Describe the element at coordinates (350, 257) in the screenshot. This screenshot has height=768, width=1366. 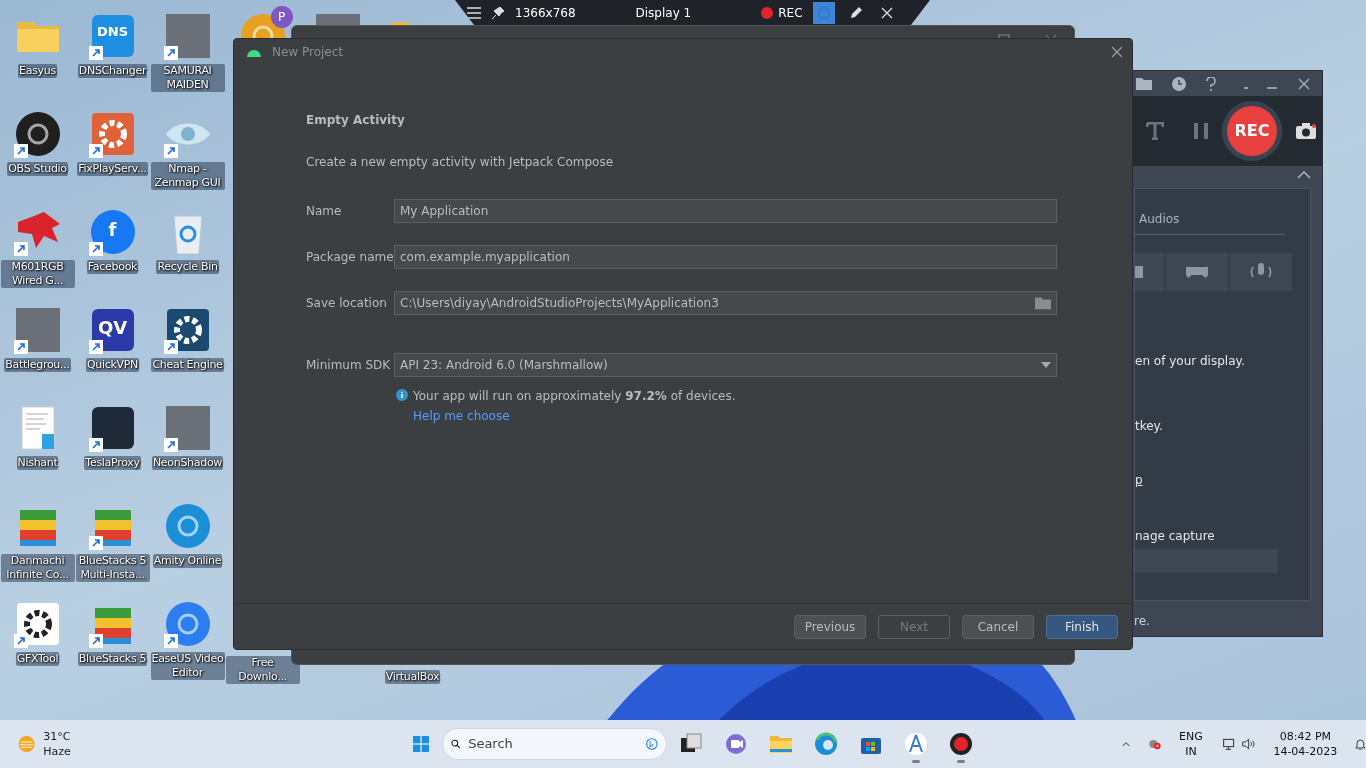
I see `field-label: Package name` at that location.